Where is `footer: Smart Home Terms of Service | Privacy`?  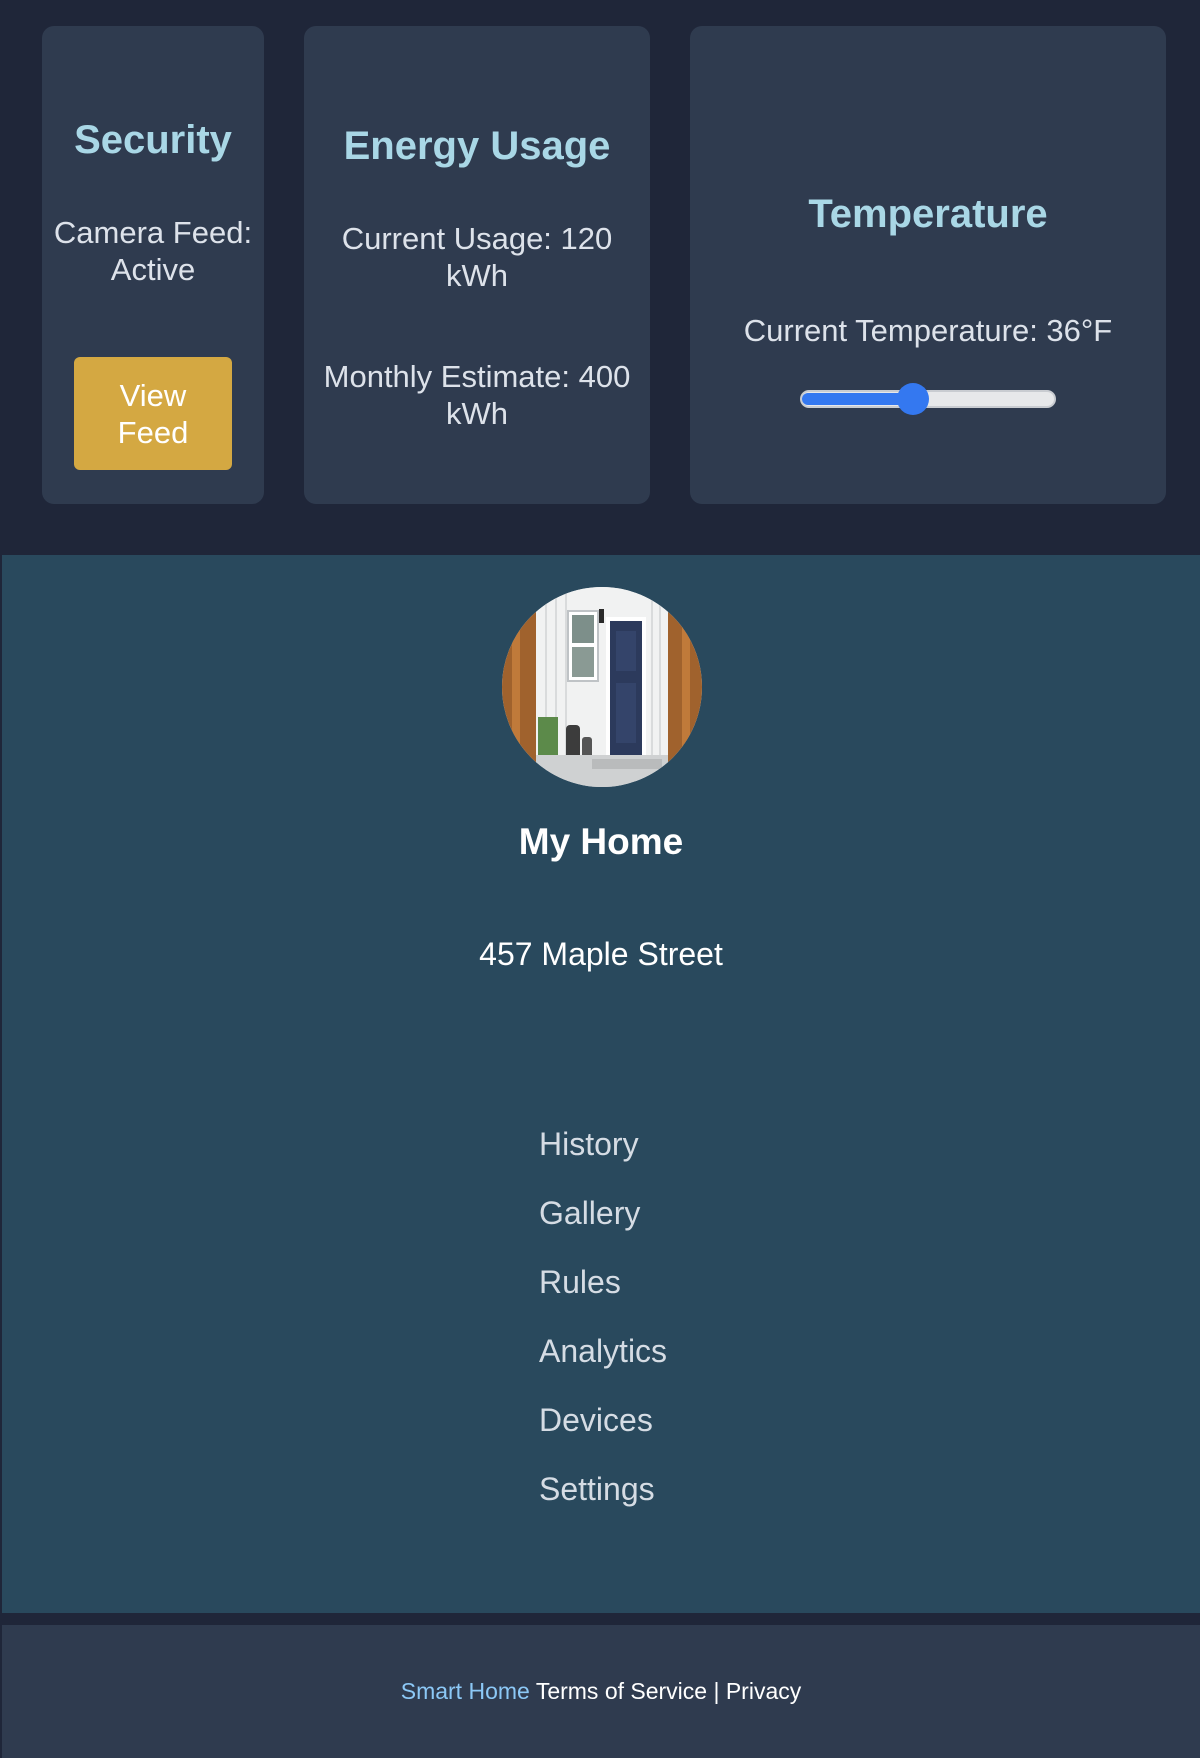
footer: Smart Home Terms of Service | Privacy is located at coordinates (601, 1691).